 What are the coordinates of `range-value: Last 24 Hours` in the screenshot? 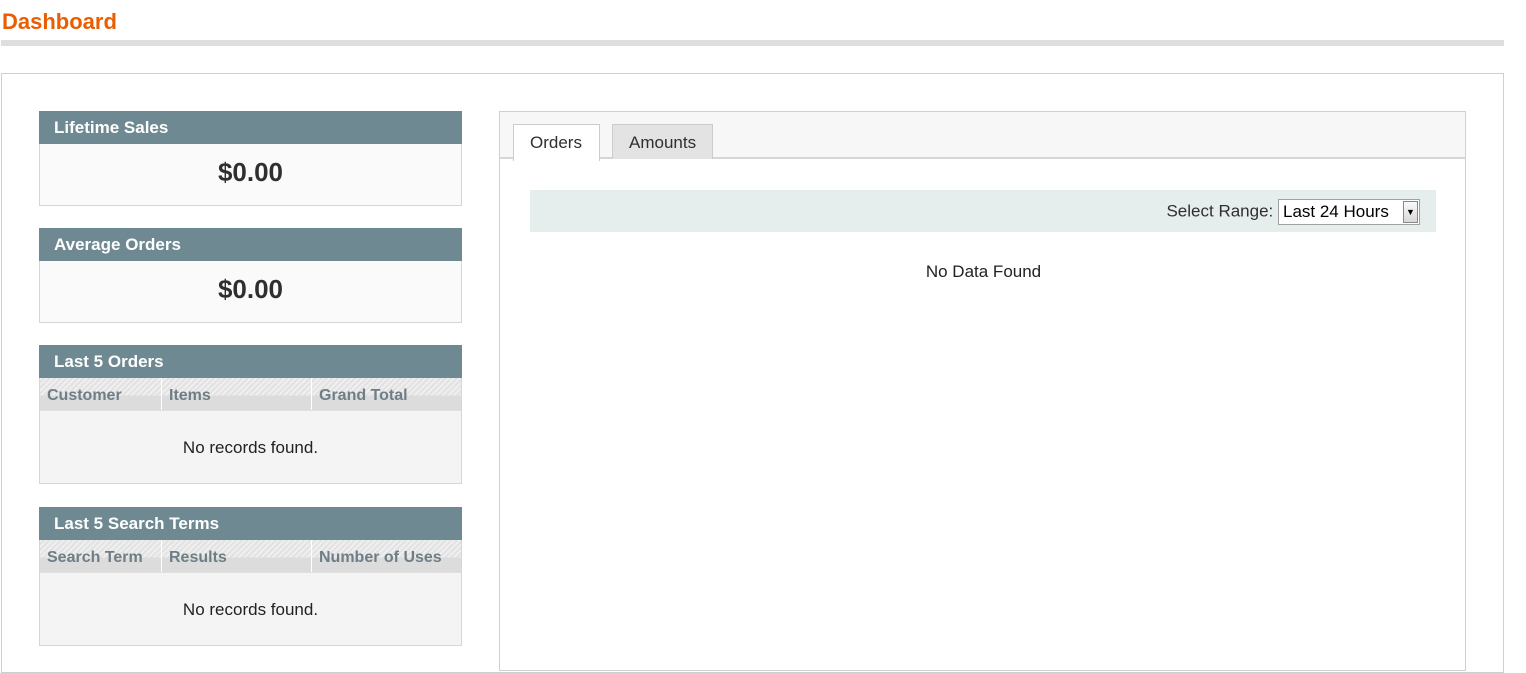 It's located at (1336, 211).